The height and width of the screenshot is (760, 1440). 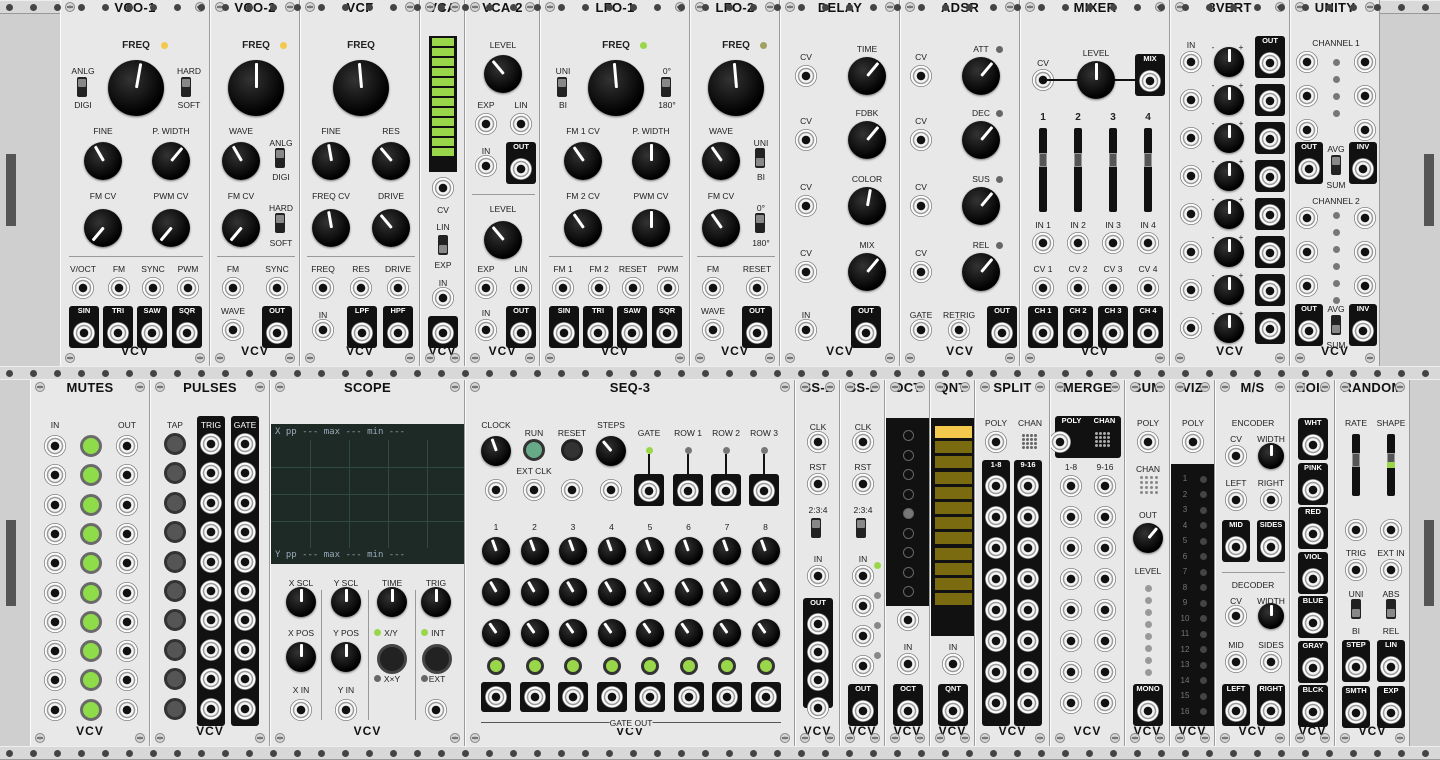 What do you see at coordinates (1191, 328) in the screenshot?
I see `row-8-input` at bounding box center [1191, 328].